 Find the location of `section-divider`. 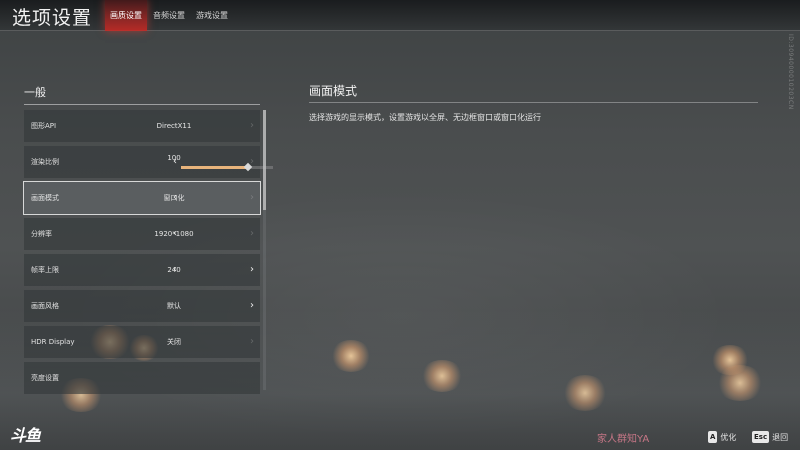

section-divider is located at coordinates (142, 104).